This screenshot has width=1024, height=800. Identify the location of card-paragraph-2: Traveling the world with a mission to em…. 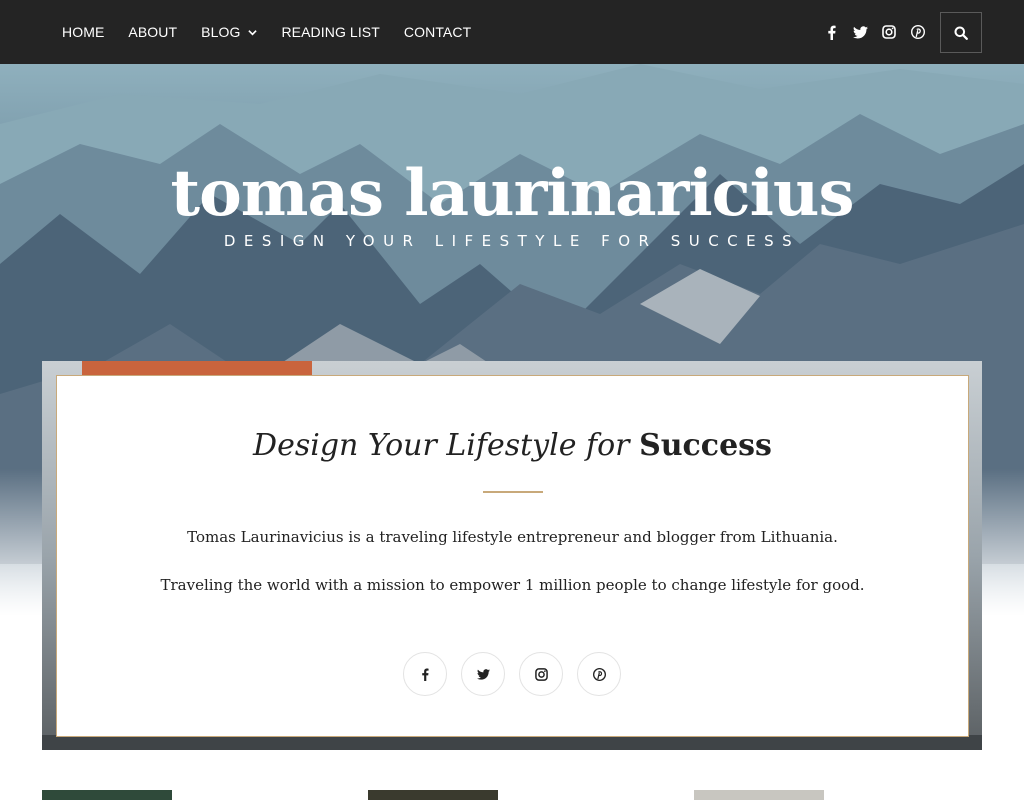
(512, 585).